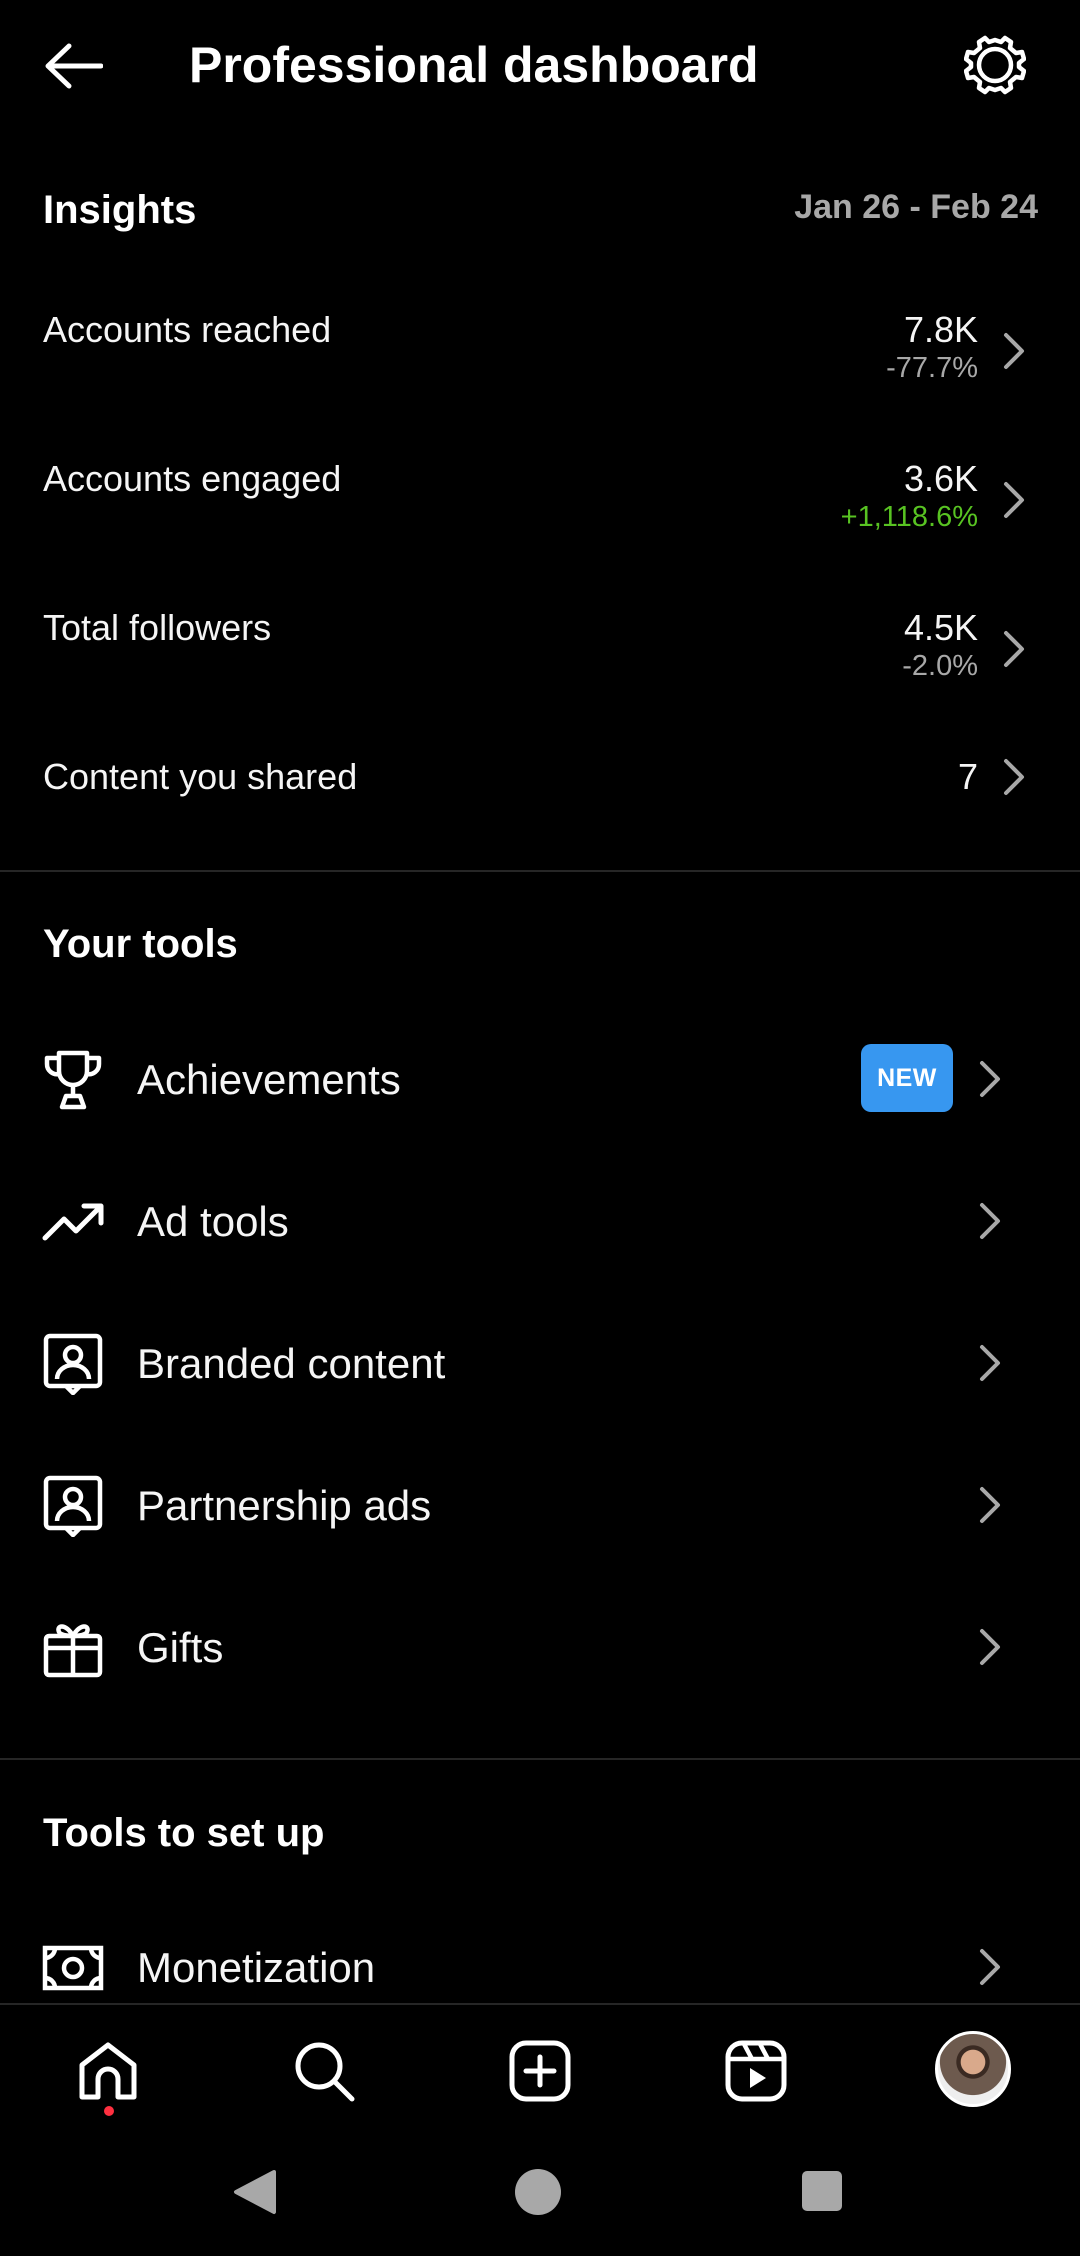 This screenshot has height=2256, width=1080. I want to click on metric-label: Accounts engaged, so click(192, 478).